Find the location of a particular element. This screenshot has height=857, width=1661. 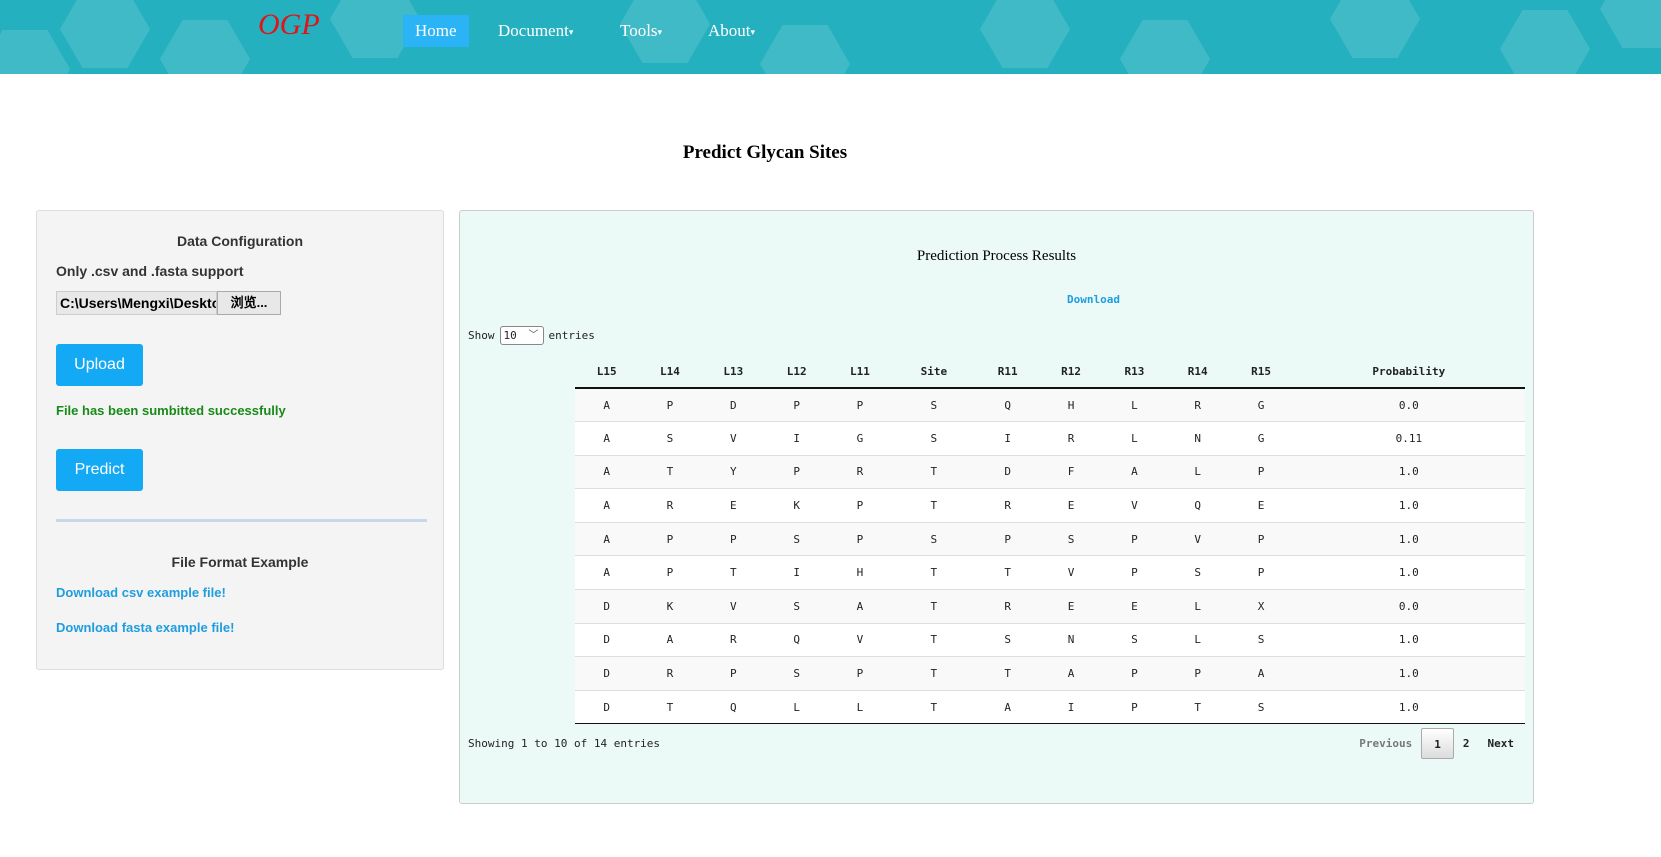

page-size-select: 10 ﹀ is located at coordinates (521, 335).